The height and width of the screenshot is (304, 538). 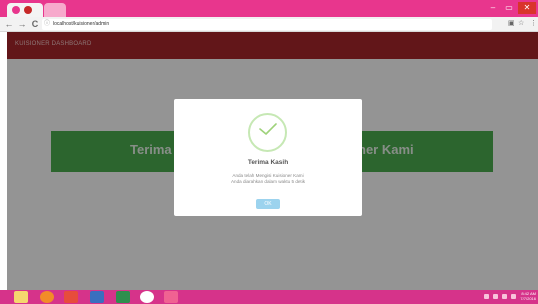 What do you see at coordinates (268, 181) in the screenshot?
I see `dialog-message-line: Anda diarahkan dalam waktu 5 detik` at bounding box center [268, 181].